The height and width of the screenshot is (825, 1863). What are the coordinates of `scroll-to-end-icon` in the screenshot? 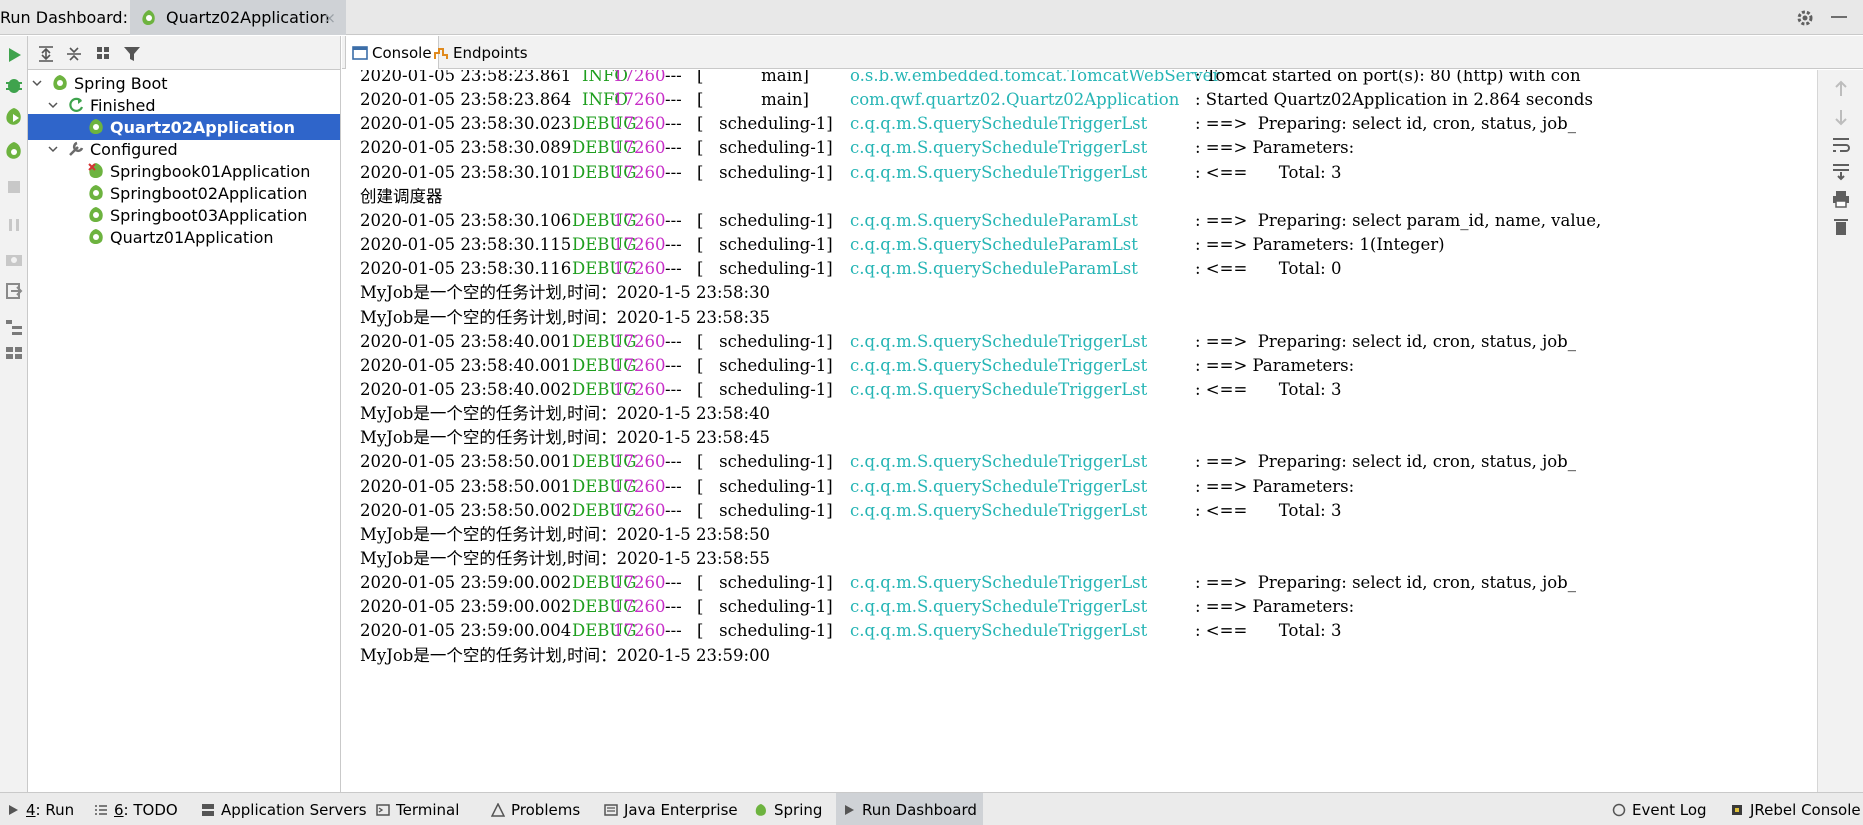 It's located at (1841, 171).